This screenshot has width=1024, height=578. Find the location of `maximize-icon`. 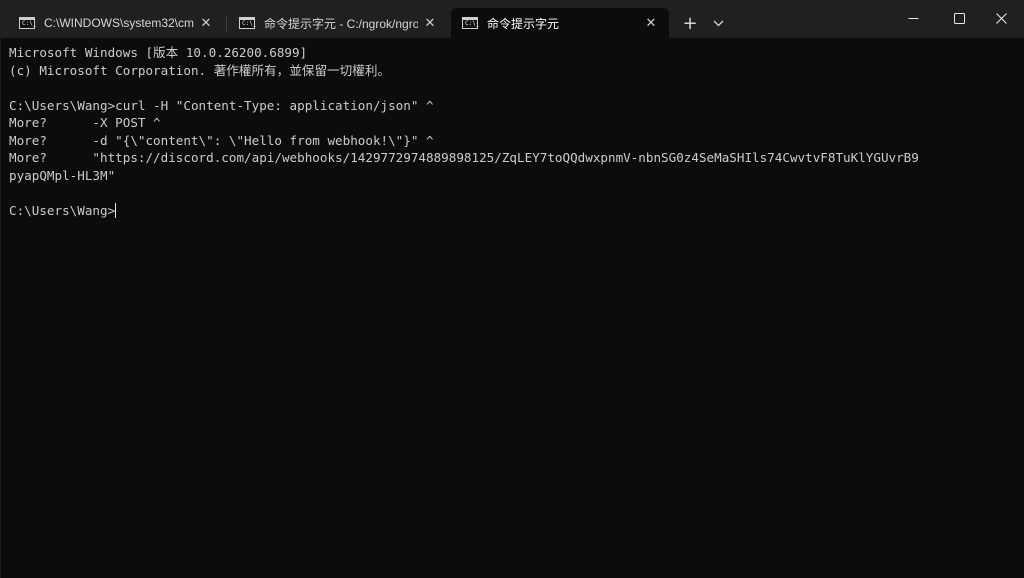

maximize-icon is located at coordinates (959, 18).